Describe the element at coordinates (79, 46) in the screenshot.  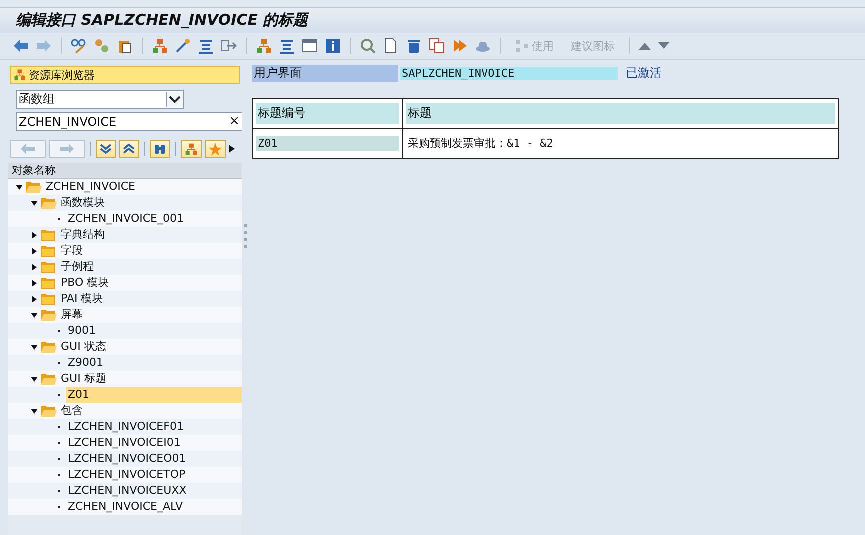
I see `glasses-pencil-icon` at that location.